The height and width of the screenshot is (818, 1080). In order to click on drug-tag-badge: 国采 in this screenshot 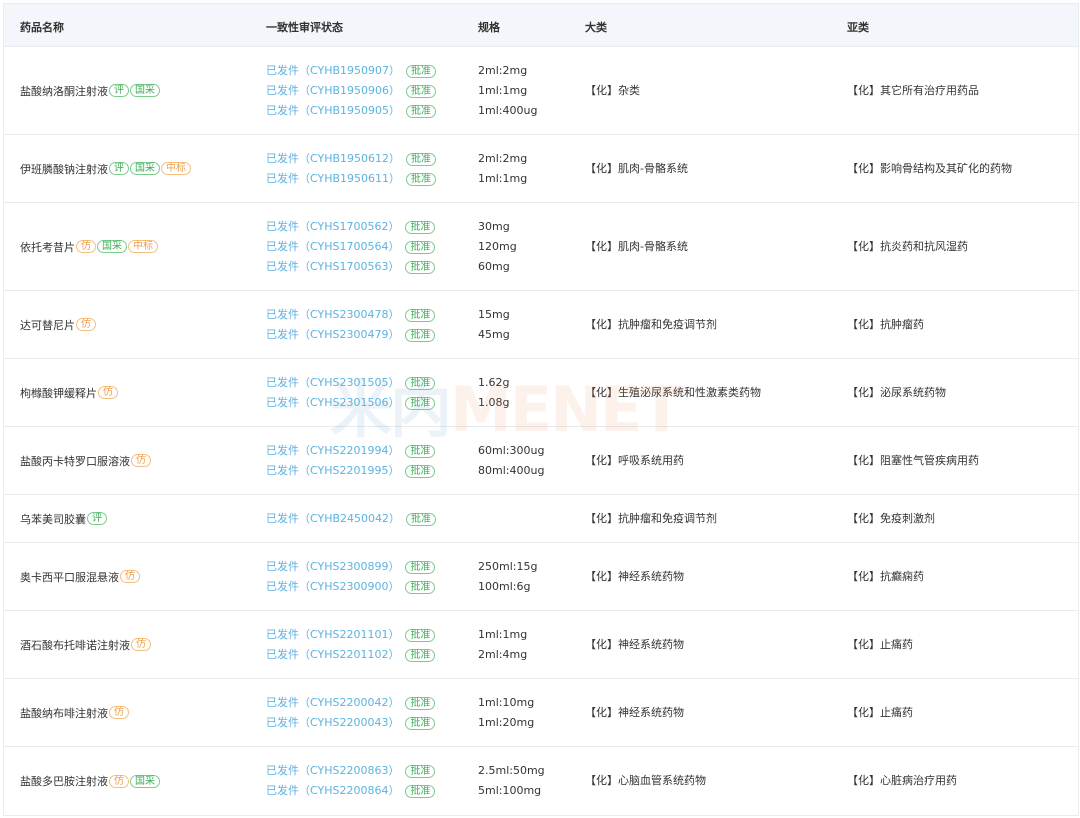, I will do `click(145, 781)`.